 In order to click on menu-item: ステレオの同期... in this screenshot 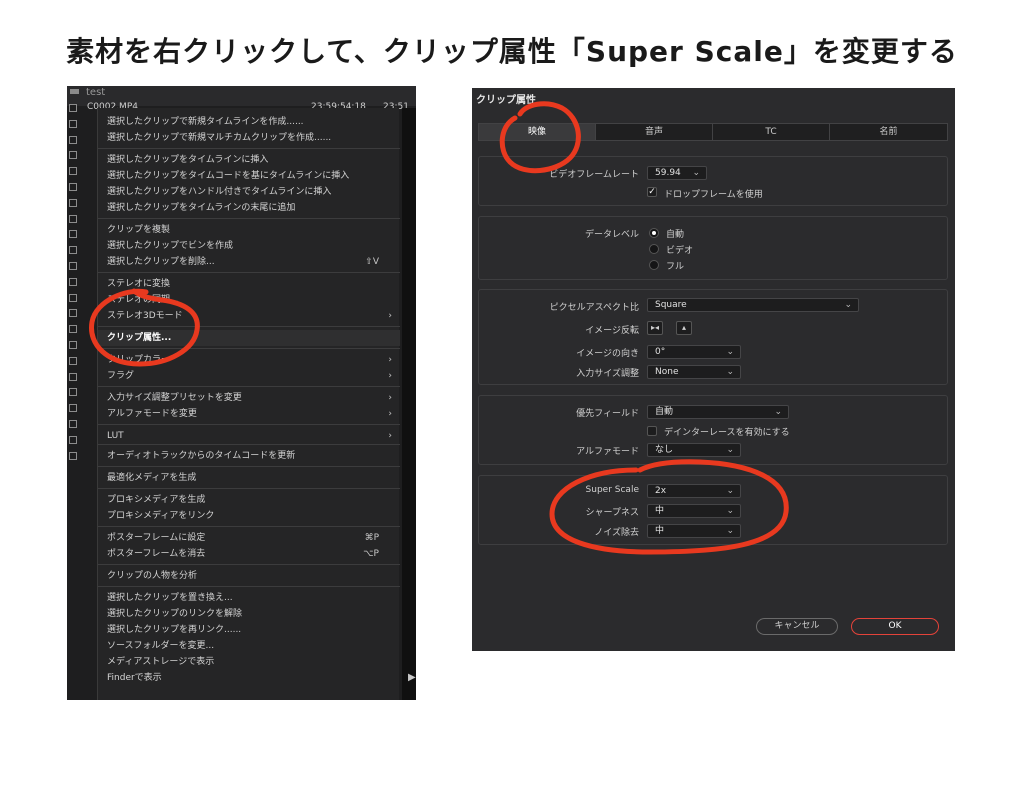, I will do `click(249, 300)`.